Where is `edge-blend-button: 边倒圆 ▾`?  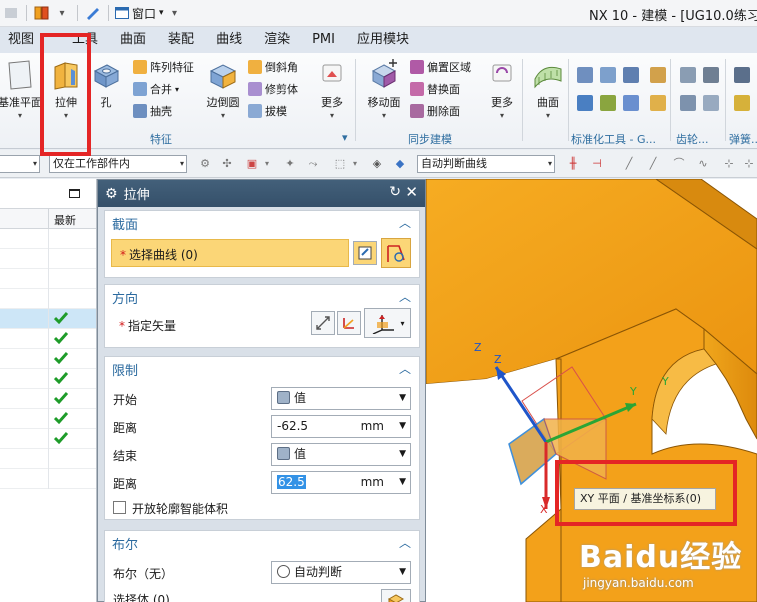 edge-blend-button: 边倒圆 ▾ is located at coordinates (223, 89).